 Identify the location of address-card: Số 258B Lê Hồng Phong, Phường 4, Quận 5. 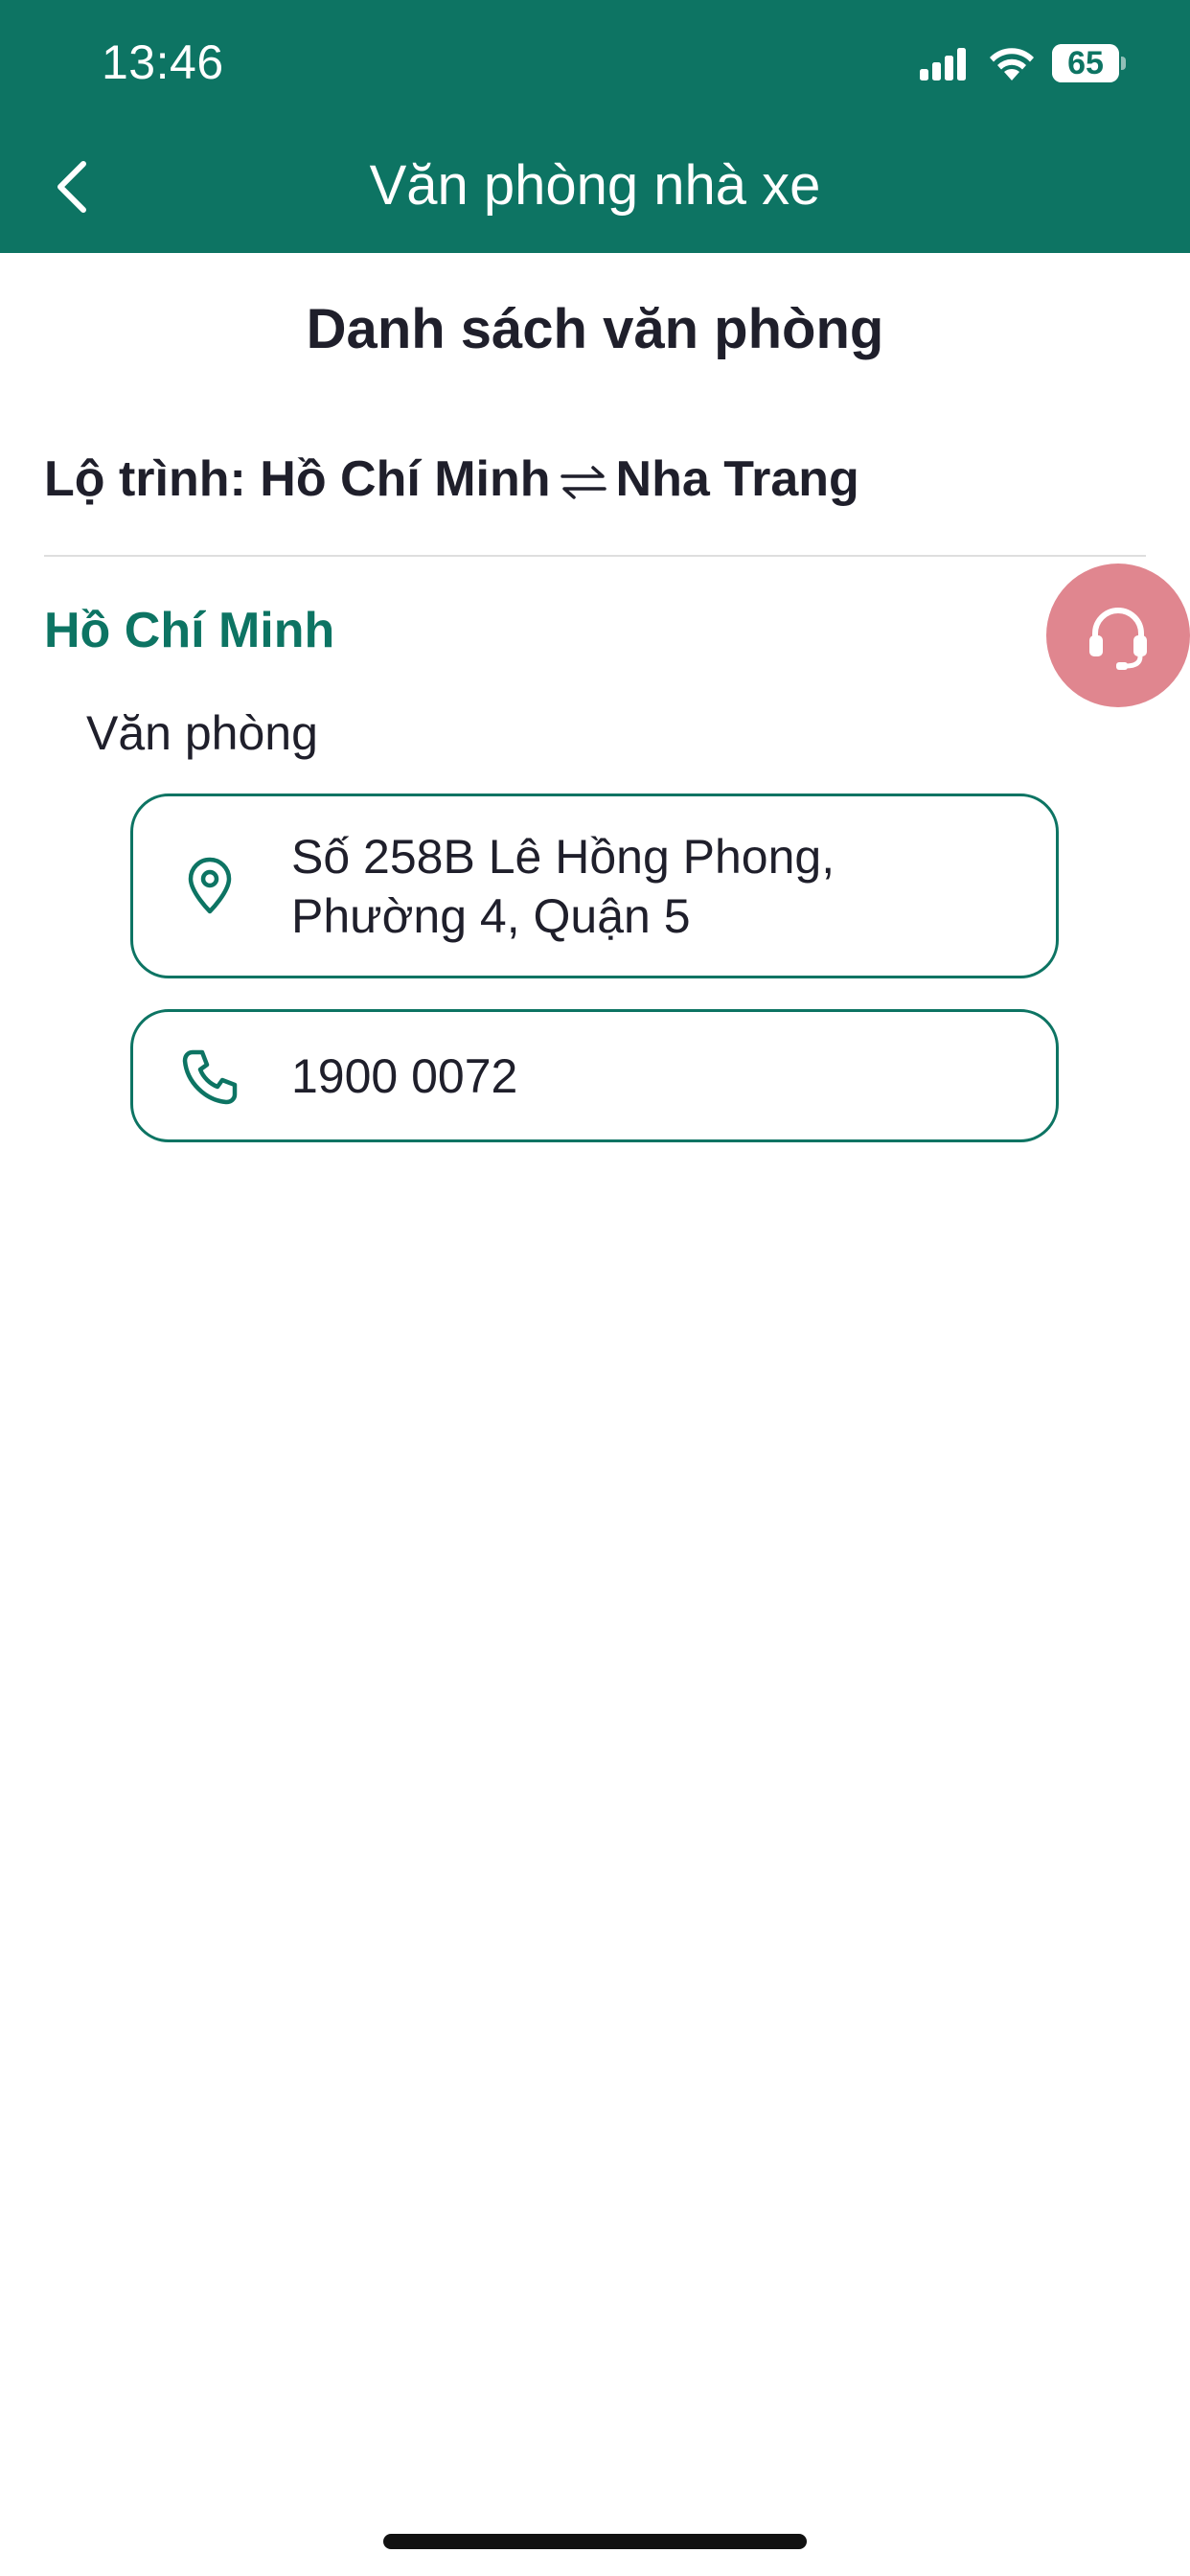
(594, 886).